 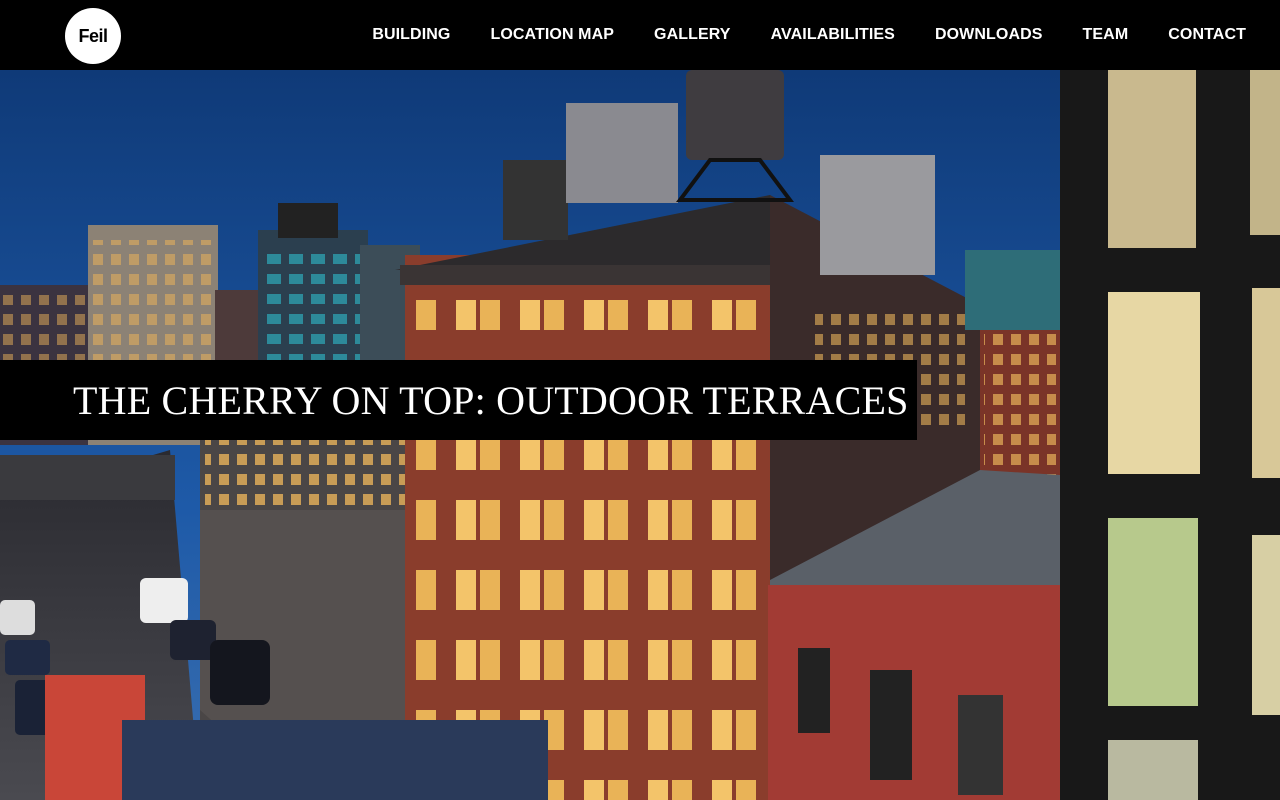 I want to click on nav-location-map: LOCATION MAP, so click(x=552, y=35).